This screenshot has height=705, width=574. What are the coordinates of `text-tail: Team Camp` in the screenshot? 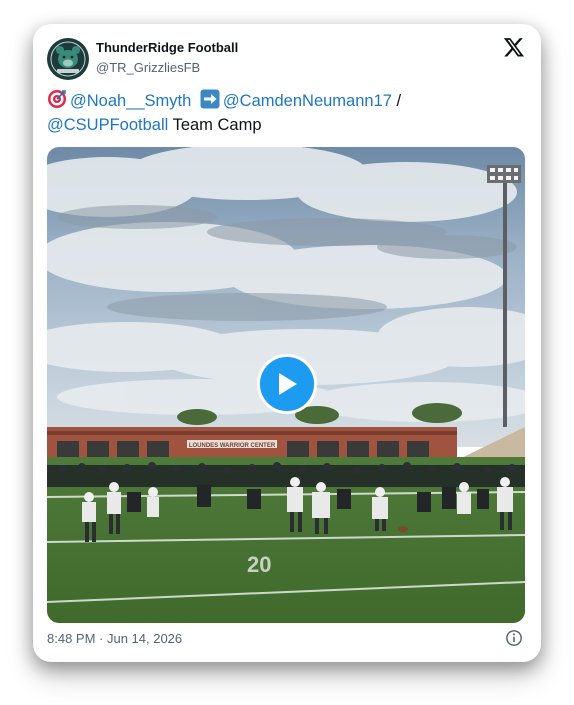 It's located at (215, 125).